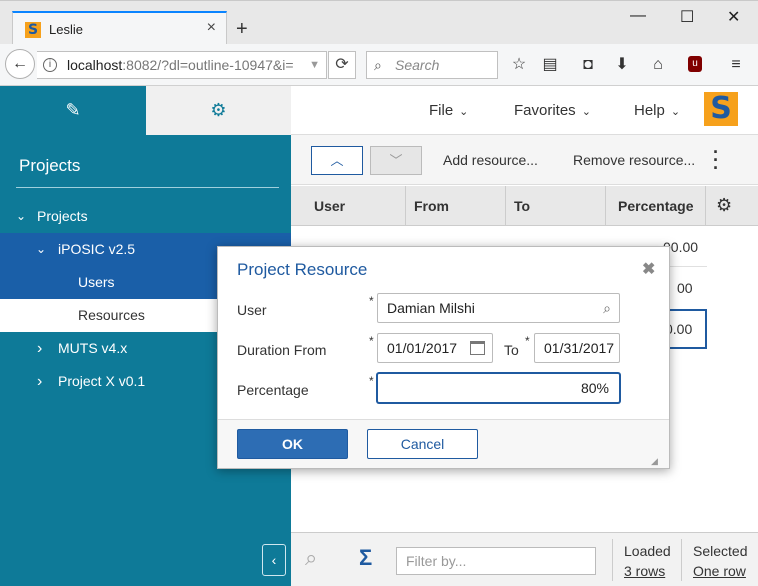 This screenshot has height=586, width=758. What do you see at coordinates (62, 216) in the screenshot?
I see `tree-item-label: Projects` at bounding box center [62, 216].